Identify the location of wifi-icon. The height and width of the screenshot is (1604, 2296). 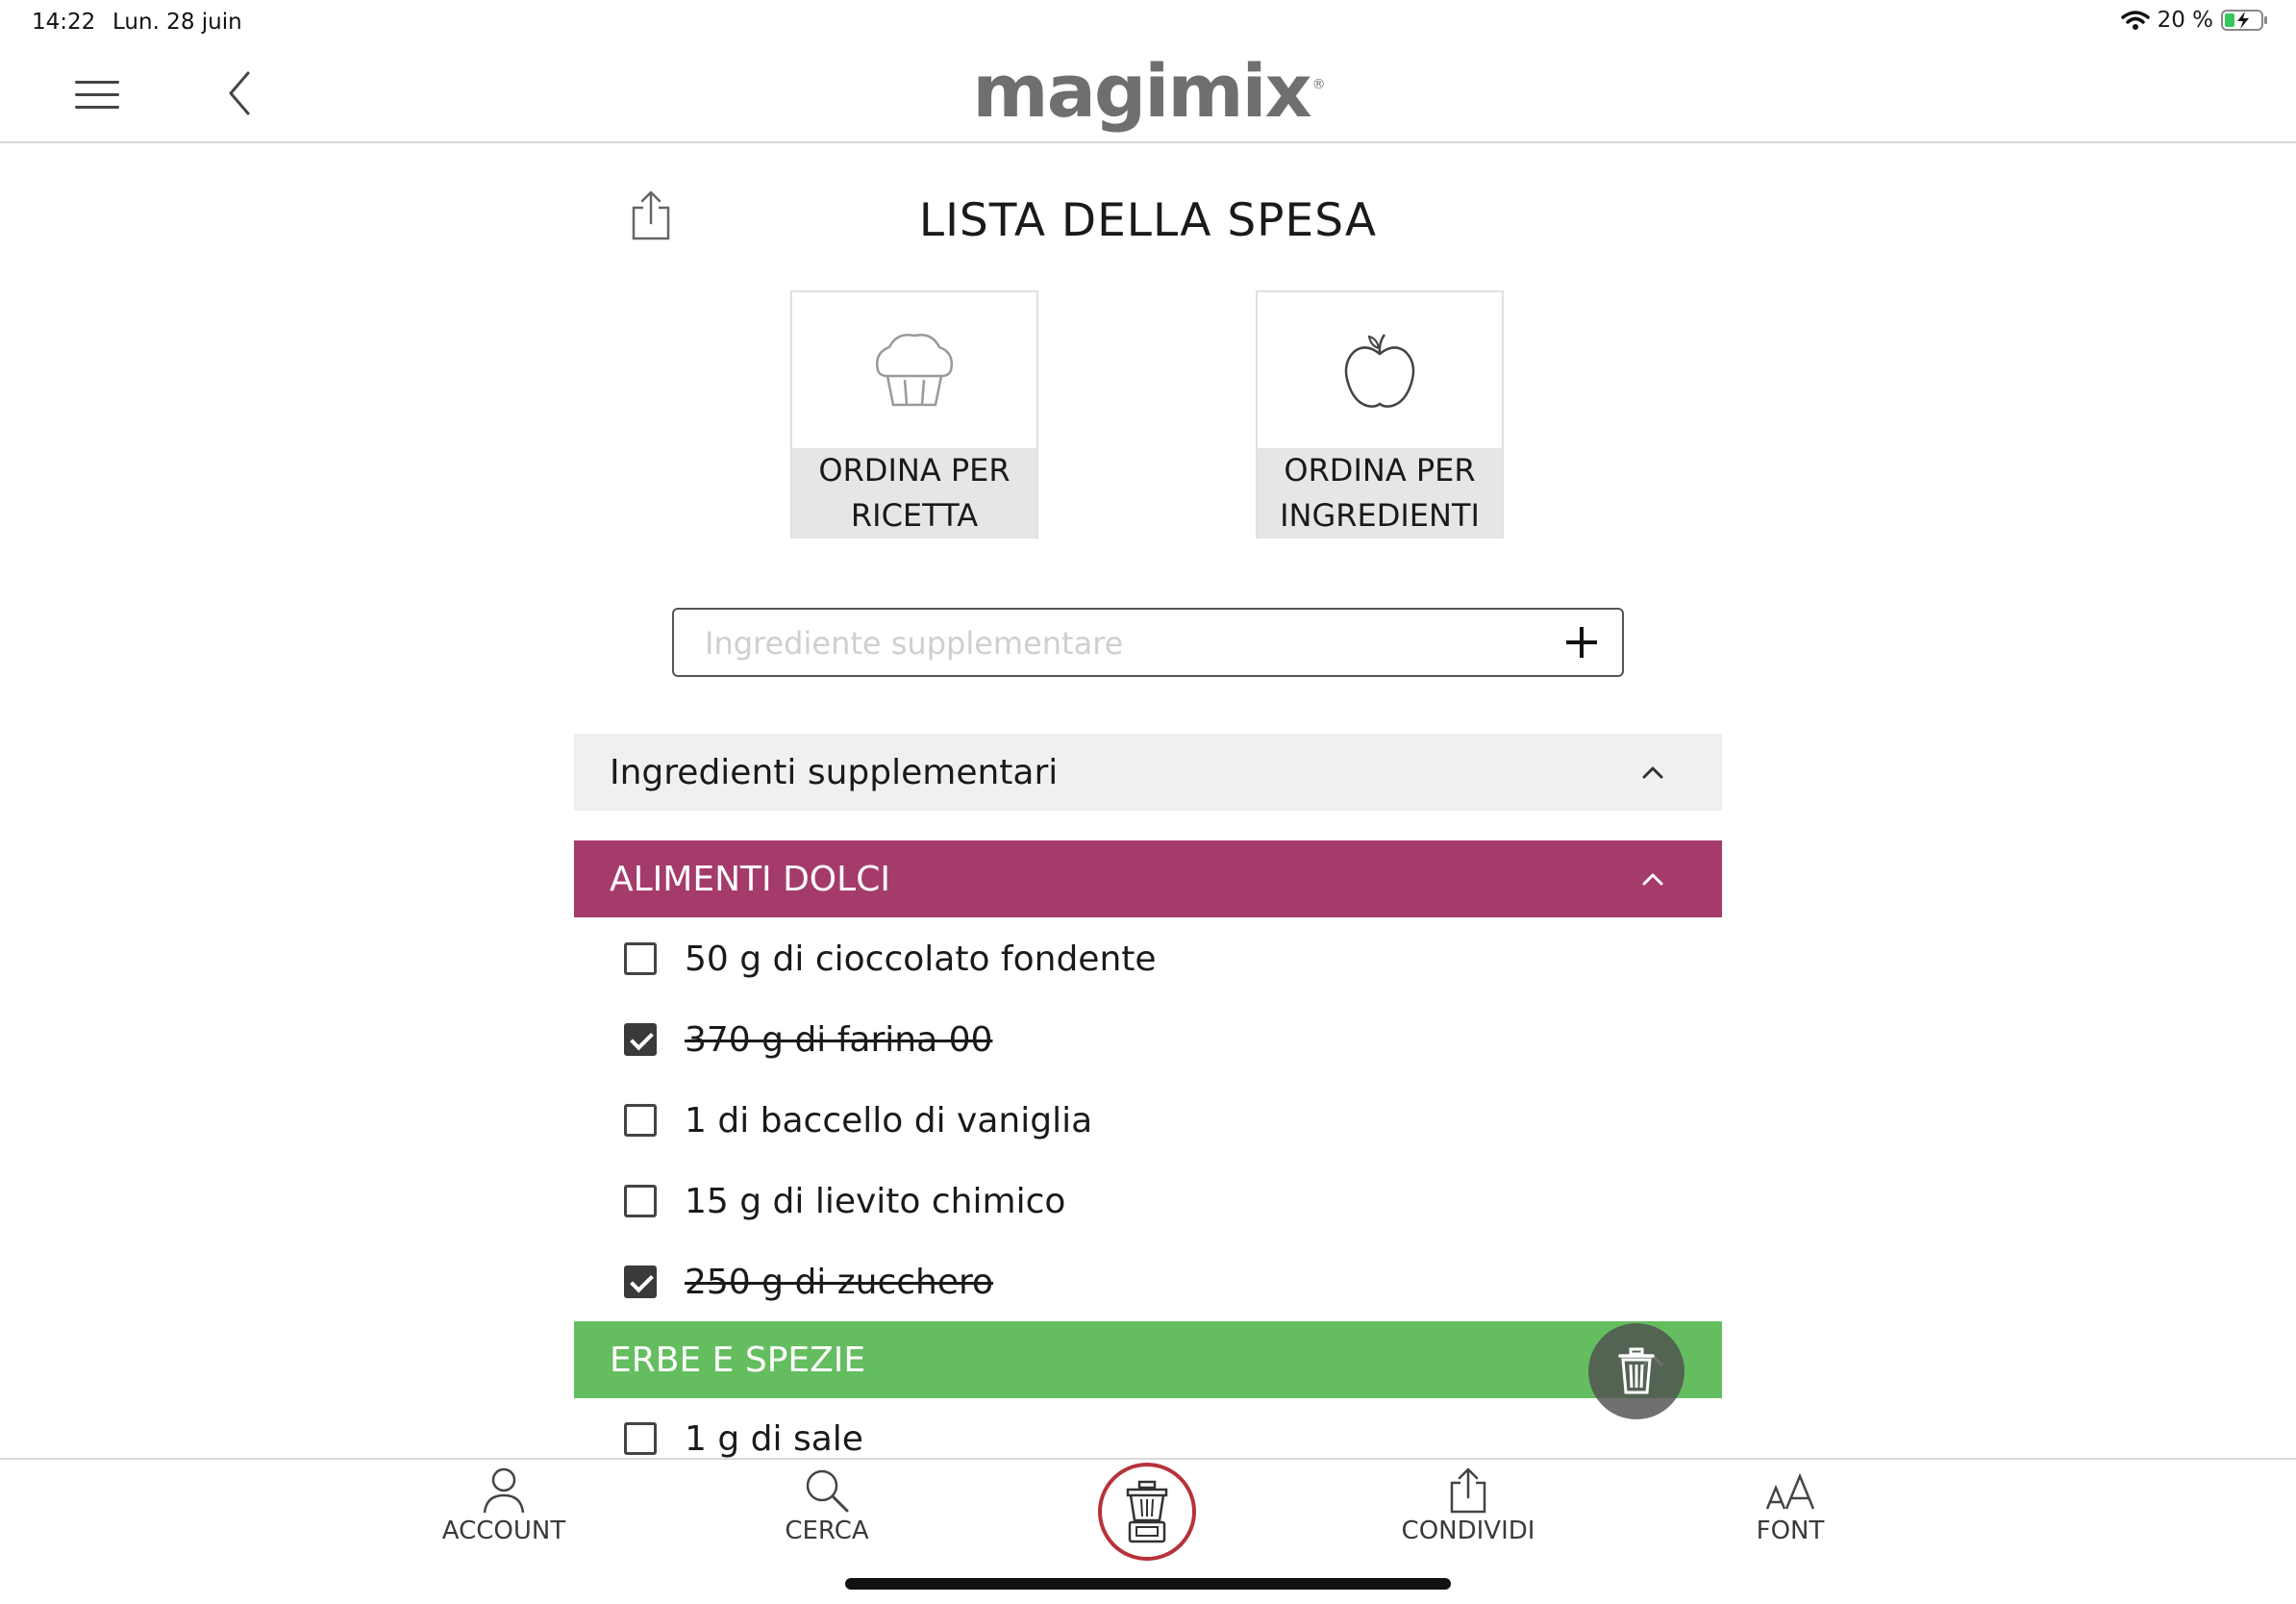
(2135, 20).